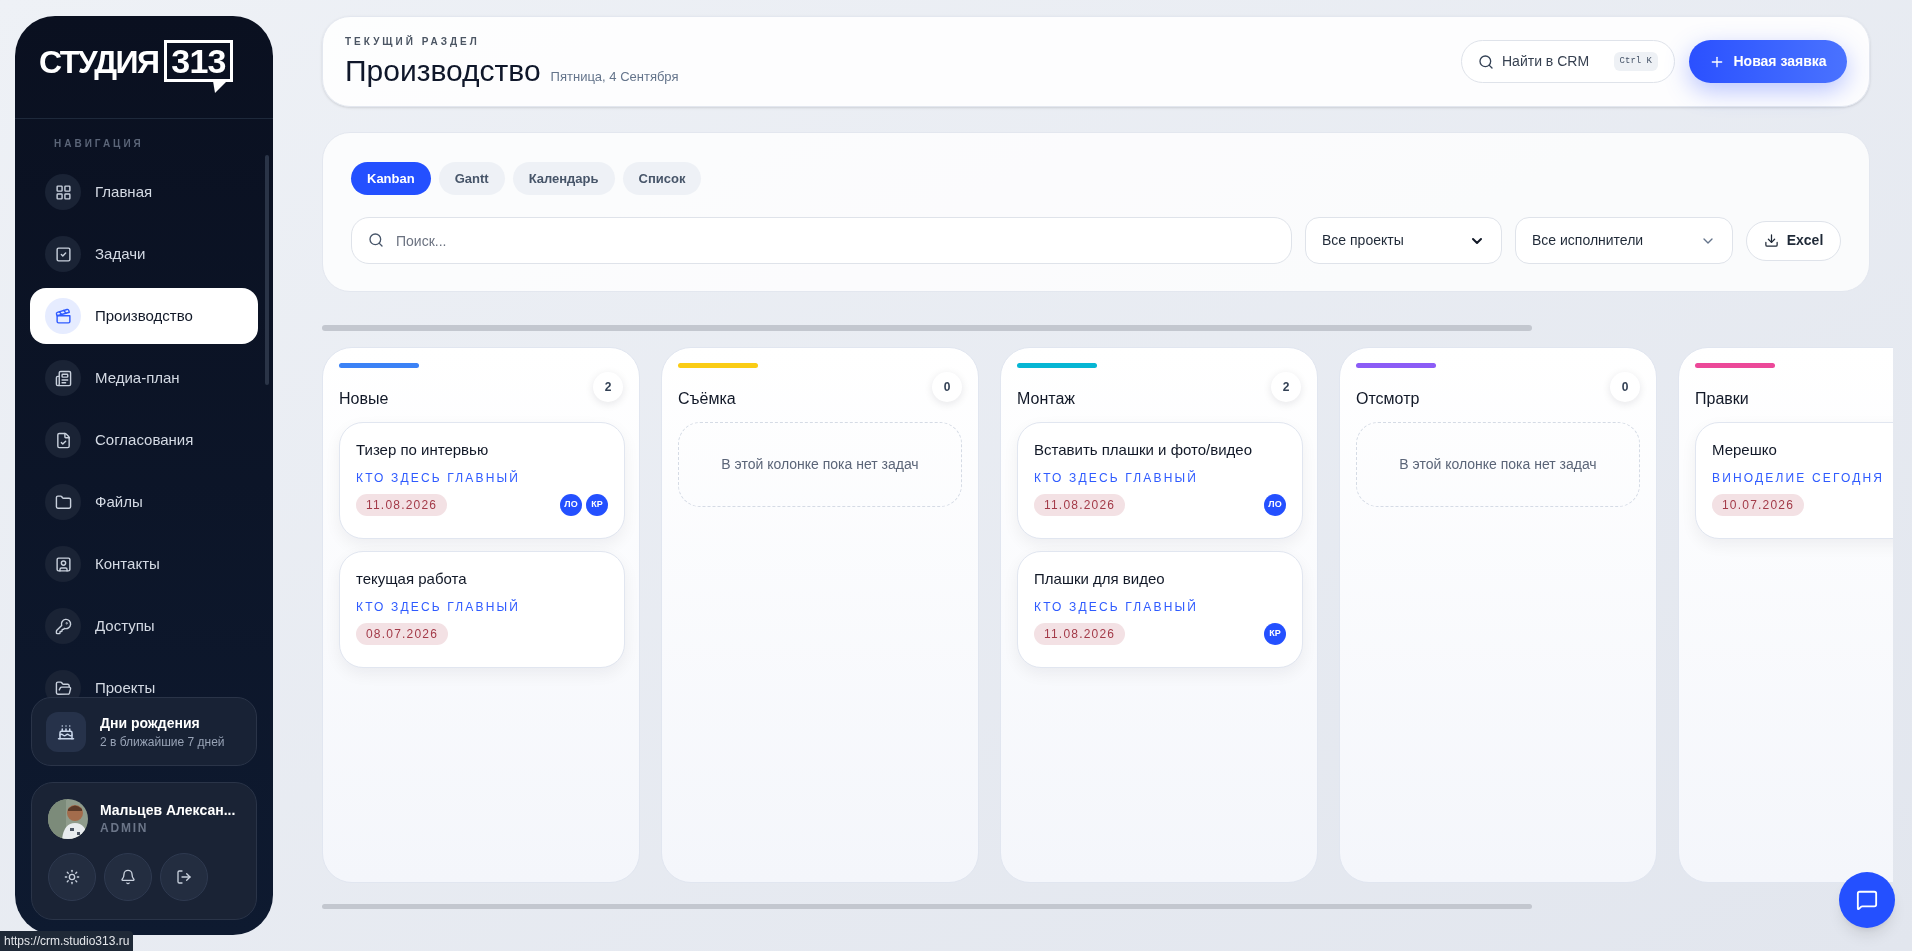 The width and height of the screenshot is (1912, 951). Describe the element at coordinates (198, 61) in the screenshot. I see `logo-number: 313` at that location.